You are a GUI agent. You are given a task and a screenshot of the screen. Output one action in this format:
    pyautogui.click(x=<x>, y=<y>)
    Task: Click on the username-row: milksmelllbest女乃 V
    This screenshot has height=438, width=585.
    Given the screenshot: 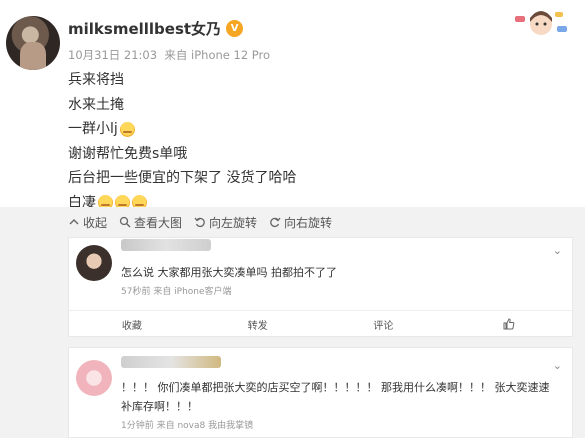 What is the action you would take?
    pyautogui.click(x=156, y=28)
    